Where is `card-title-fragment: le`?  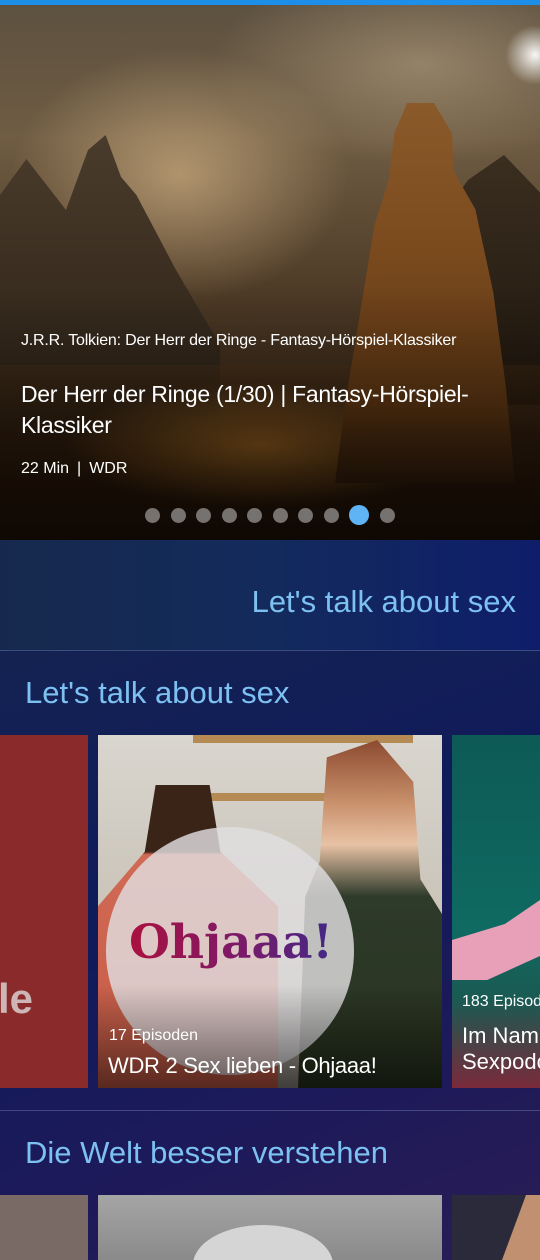 card-title-fragment: le is located at coordinates (17, 998).